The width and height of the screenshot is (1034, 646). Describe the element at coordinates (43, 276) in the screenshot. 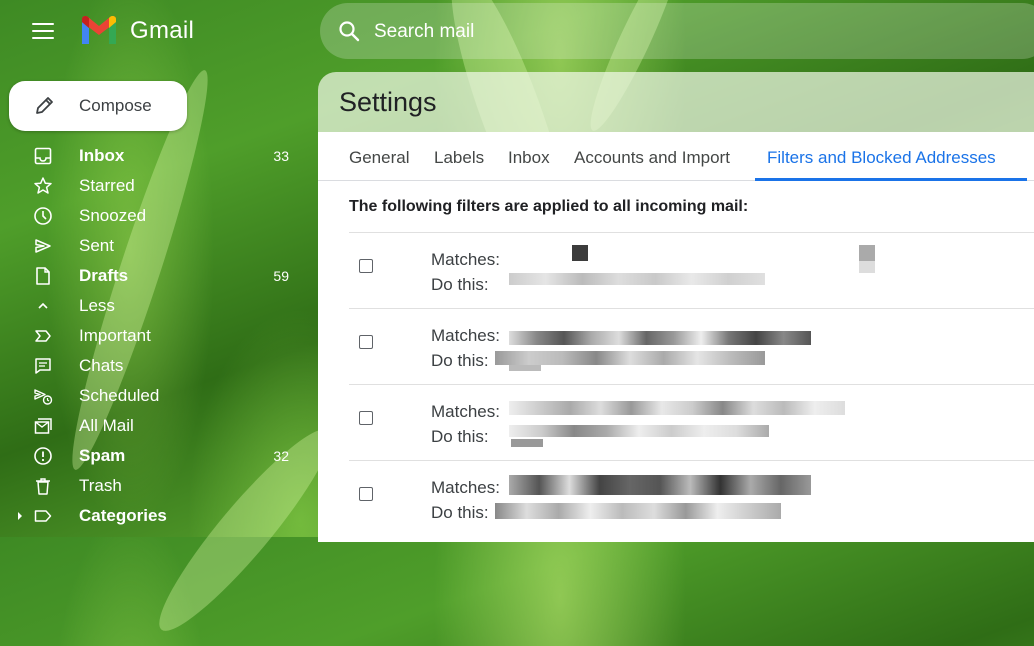

I see `draft-icon` at that location.